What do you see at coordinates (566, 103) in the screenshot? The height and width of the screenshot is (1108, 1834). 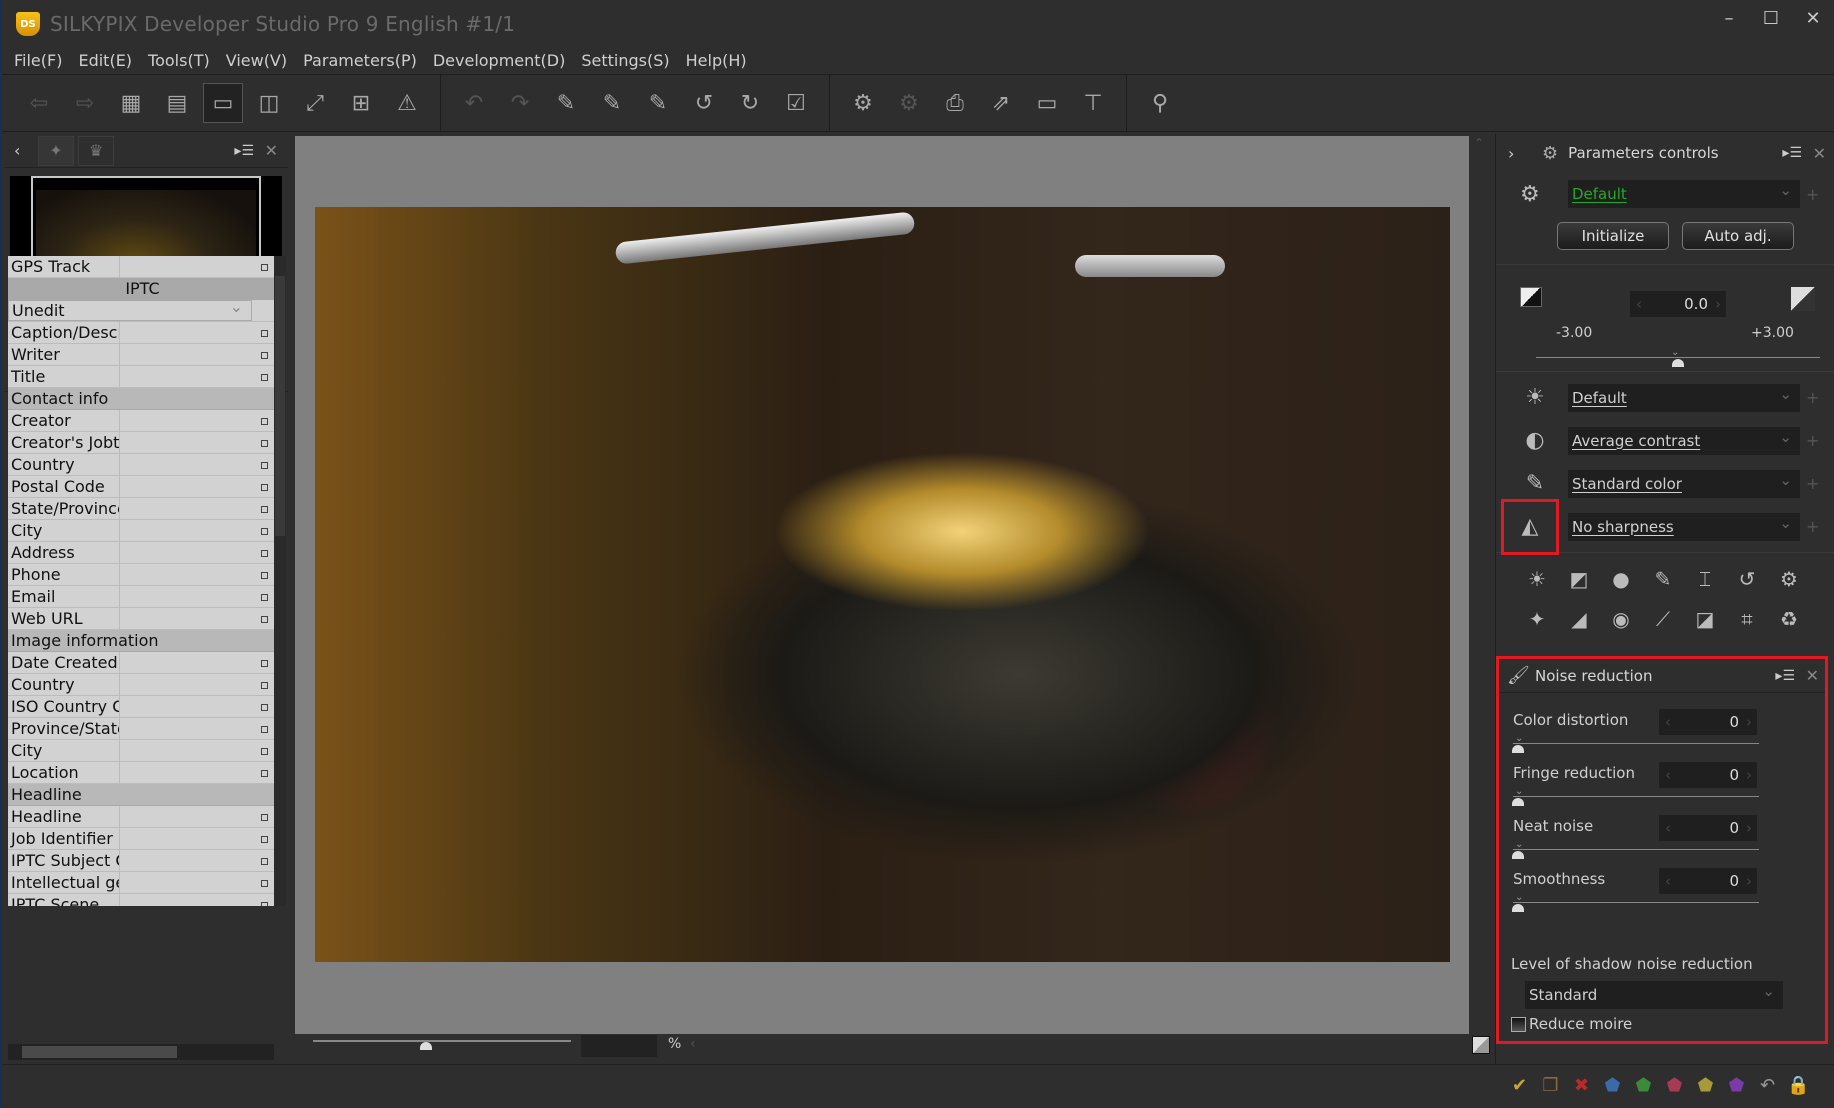 I see `gray-balance-eyedropper-button: ✎` at bounding box center [566, 103].